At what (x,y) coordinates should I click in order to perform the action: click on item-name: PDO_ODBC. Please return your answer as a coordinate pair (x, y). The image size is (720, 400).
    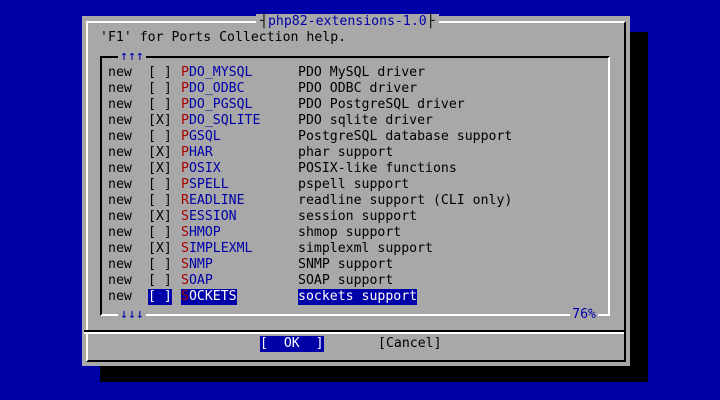
    Looking at the image, I should click on (213, 89).